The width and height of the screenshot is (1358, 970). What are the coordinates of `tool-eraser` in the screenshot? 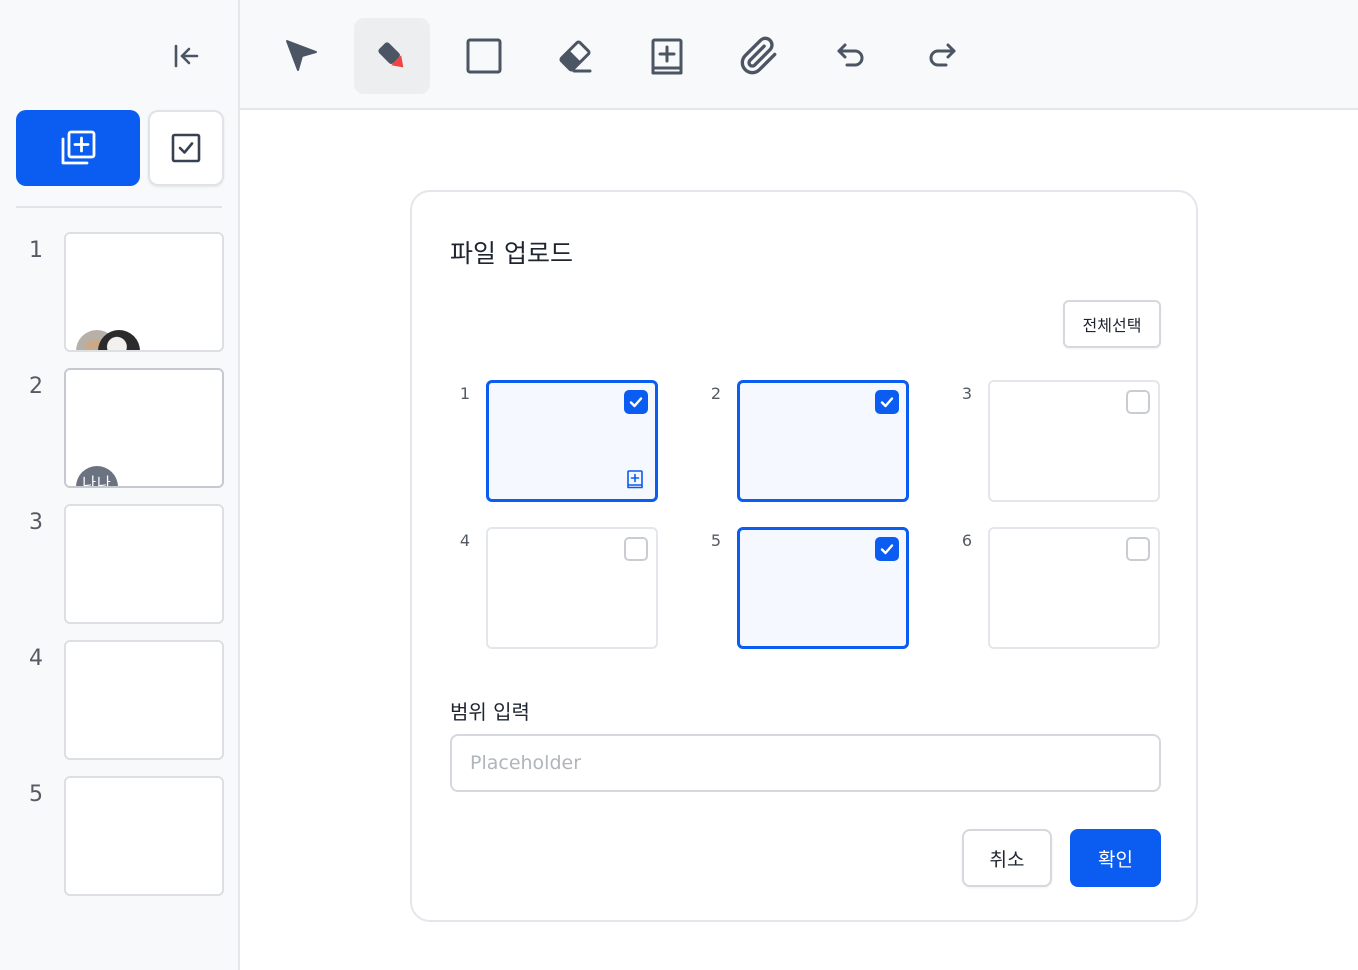 It's located at (575, 56).